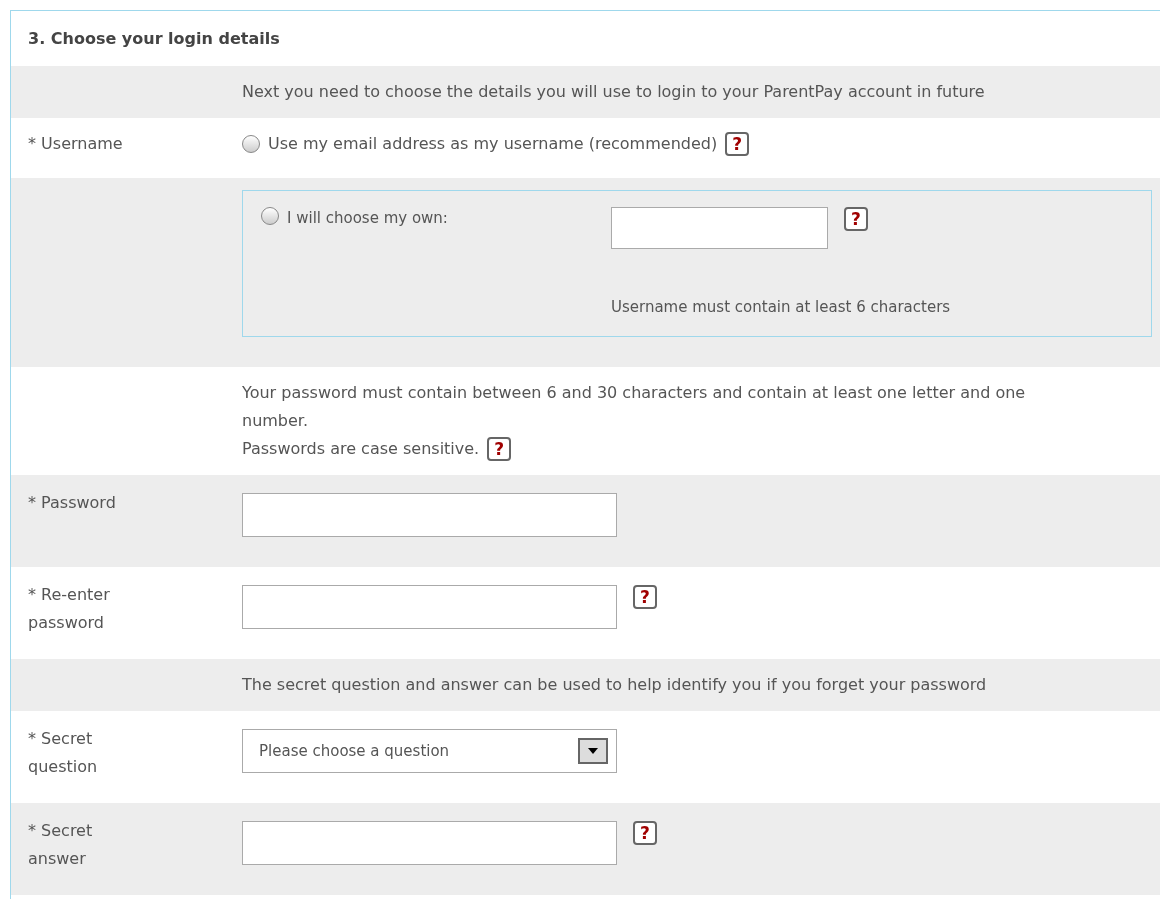  I want to click on info-text: Next you need to choose the details you will use to login to your ParentPay account in future, so click(613, 92).